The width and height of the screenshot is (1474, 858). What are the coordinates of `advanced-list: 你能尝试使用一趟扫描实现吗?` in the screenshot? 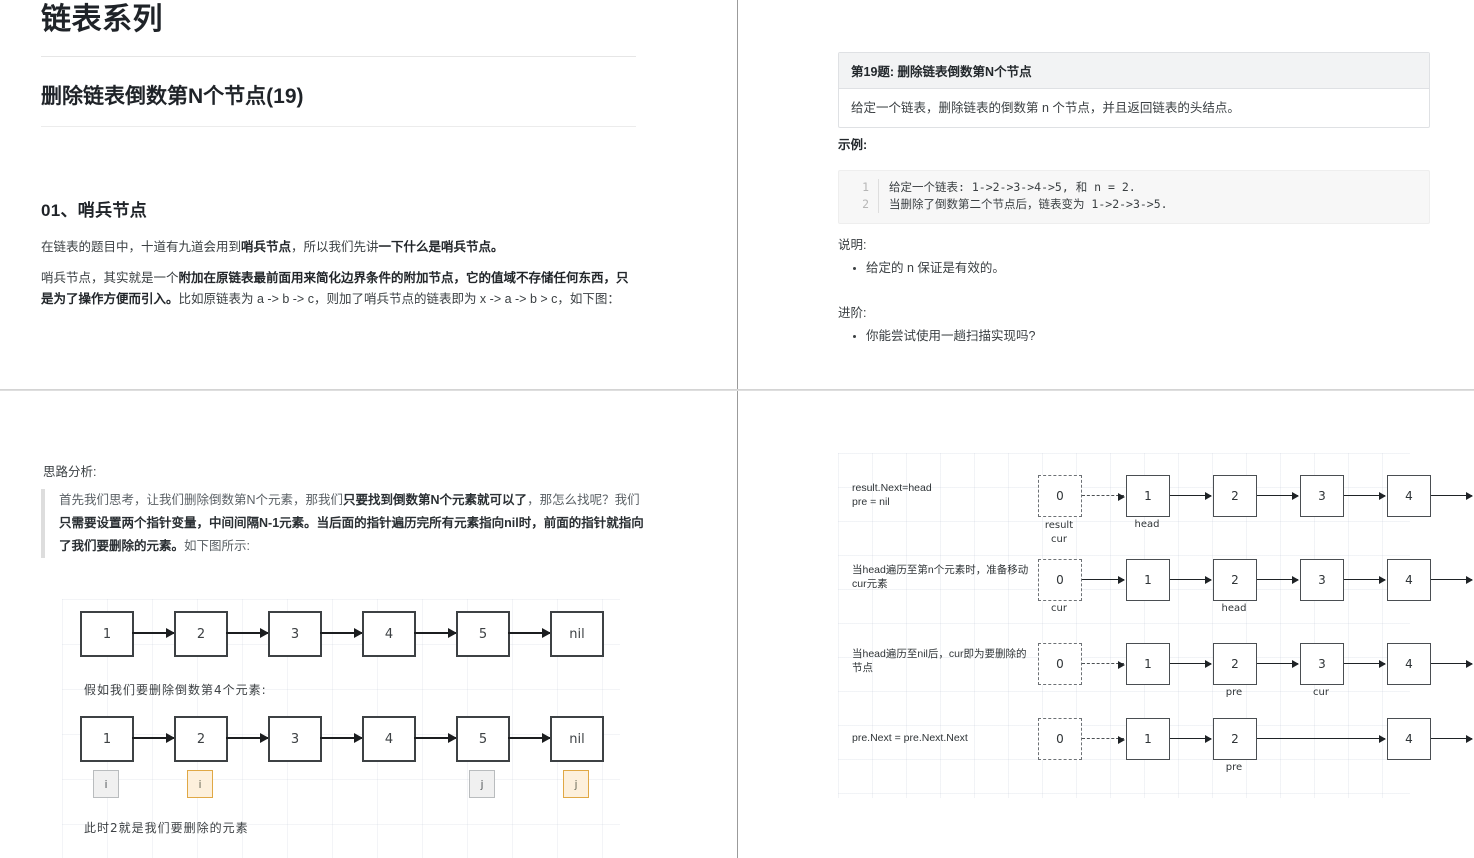 It's located at (936, 336).